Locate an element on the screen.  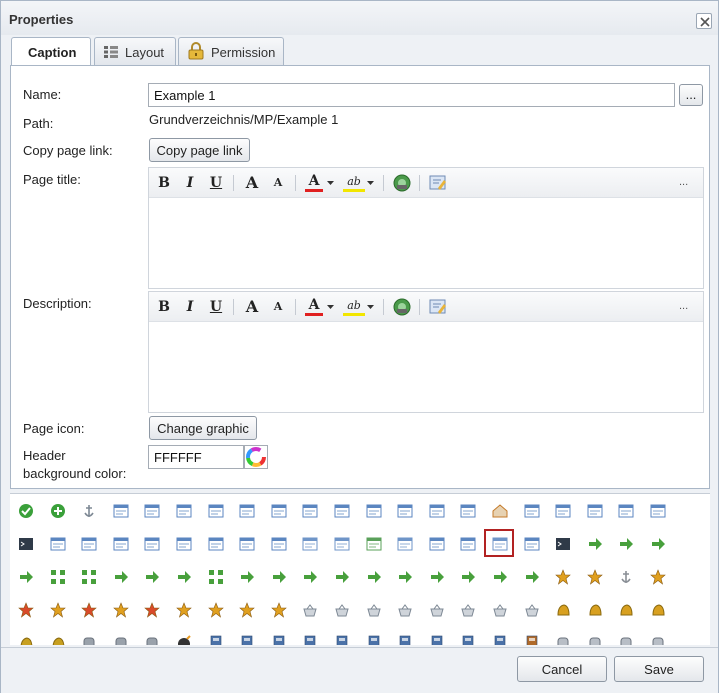
name-input is located at coordinates (411, 95).